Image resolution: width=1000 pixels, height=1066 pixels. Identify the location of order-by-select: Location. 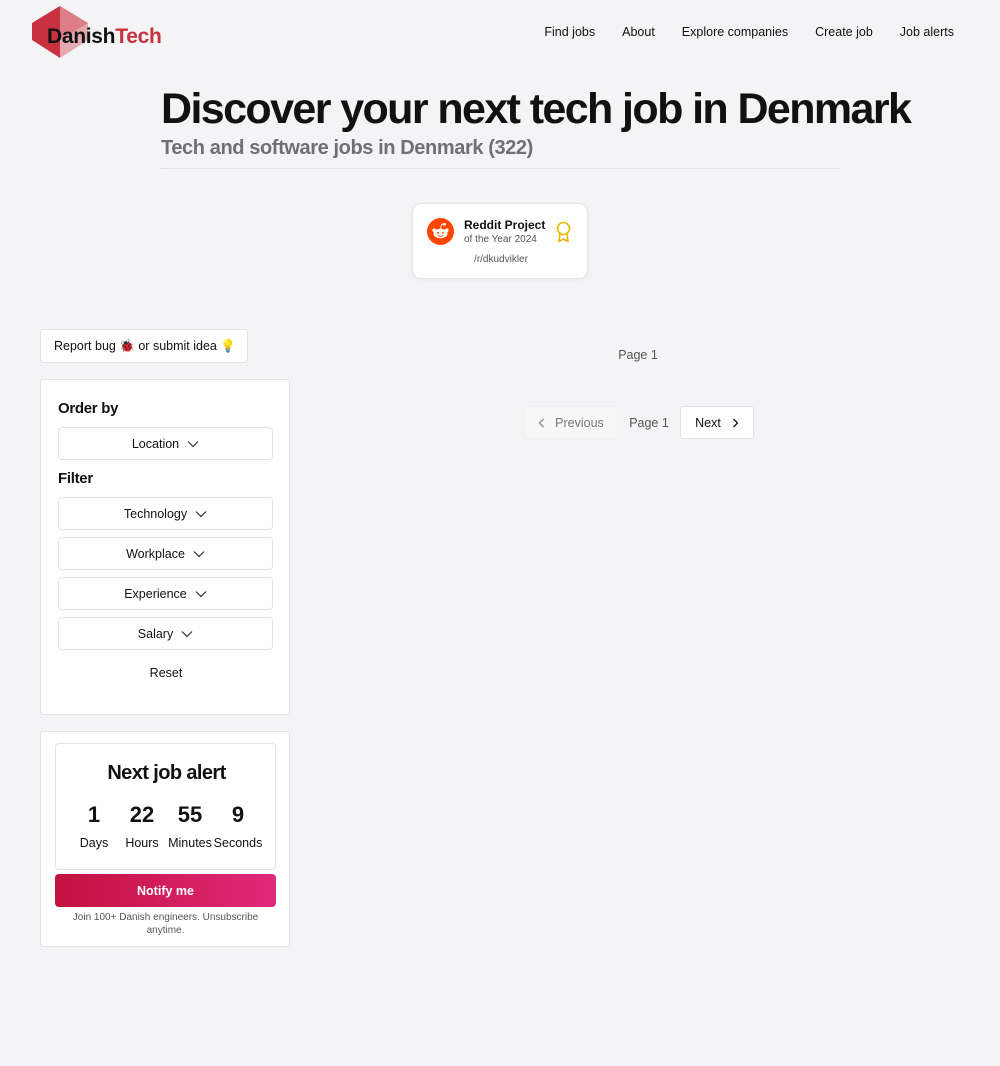
(165, 443).